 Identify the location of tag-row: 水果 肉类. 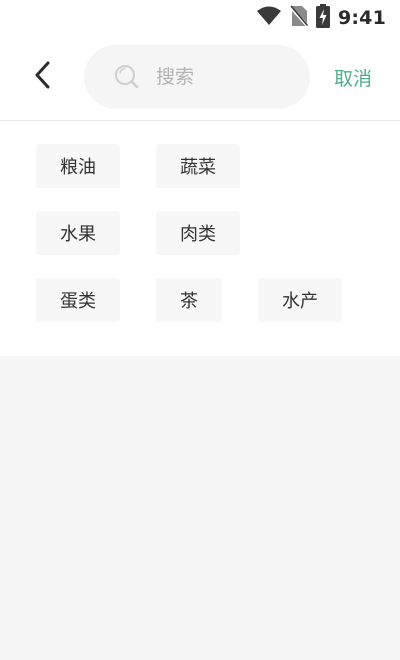
(206, 233).